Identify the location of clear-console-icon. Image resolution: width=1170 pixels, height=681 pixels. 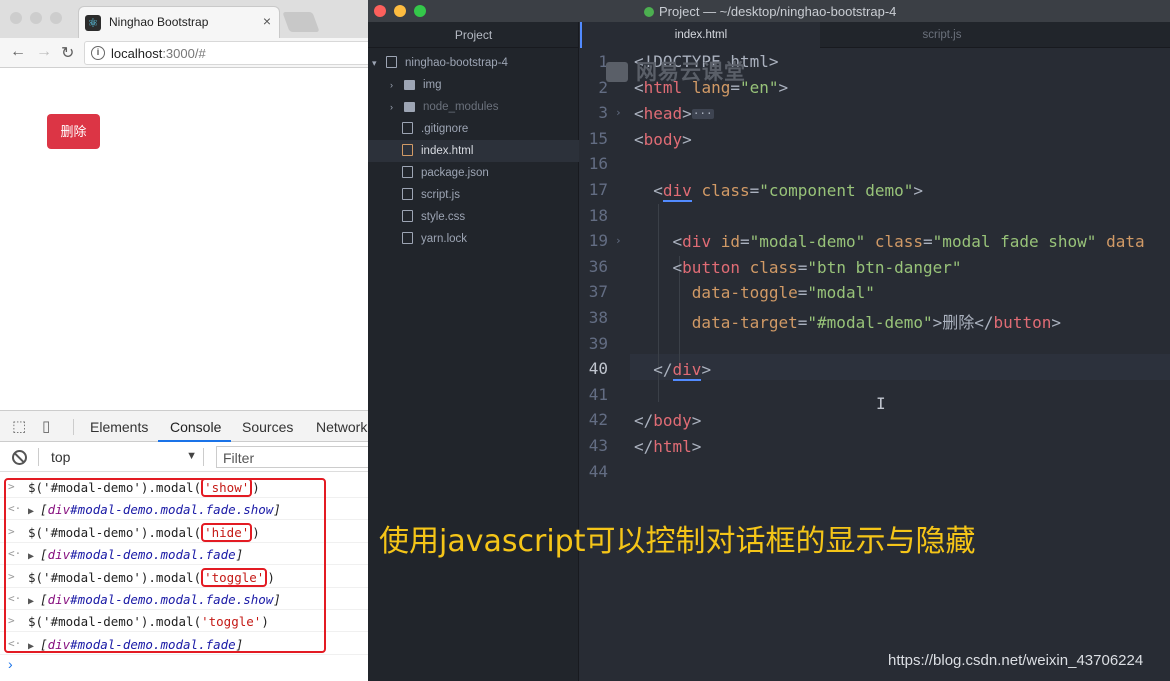
(19, 457).